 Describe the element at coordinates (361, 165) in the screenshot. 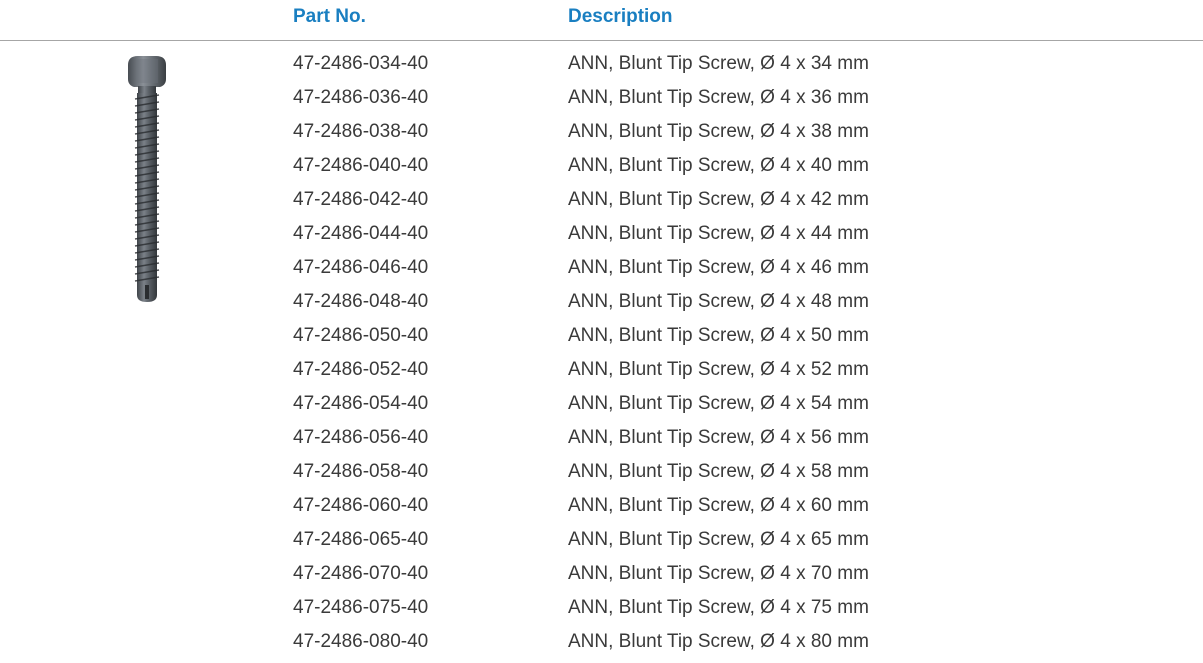

I see `part-number: 47-2486-040-40` at that location.